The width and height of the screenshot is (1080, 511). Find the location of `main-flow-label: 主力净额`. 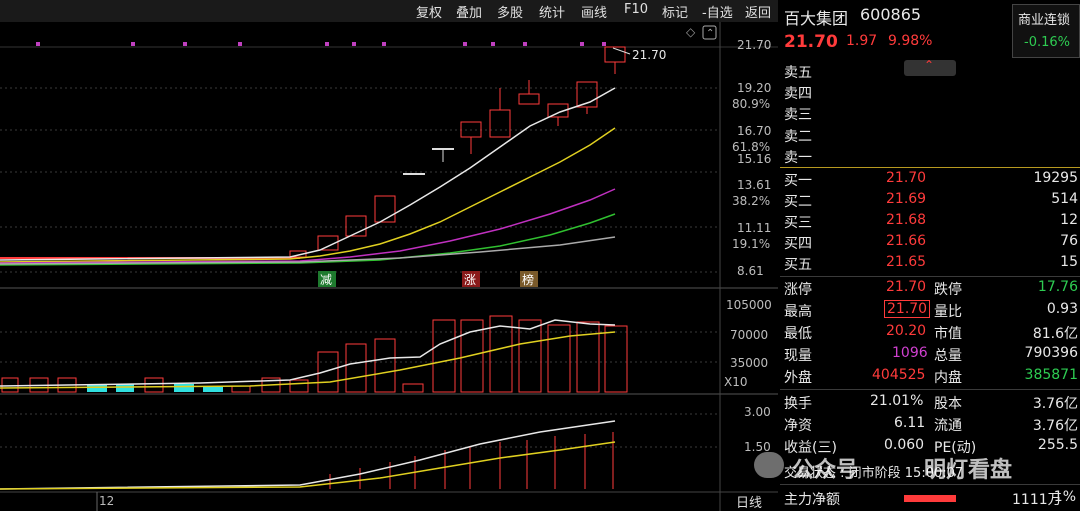

main-flow-label: 主力净额 is located at coordinates (812, 500).